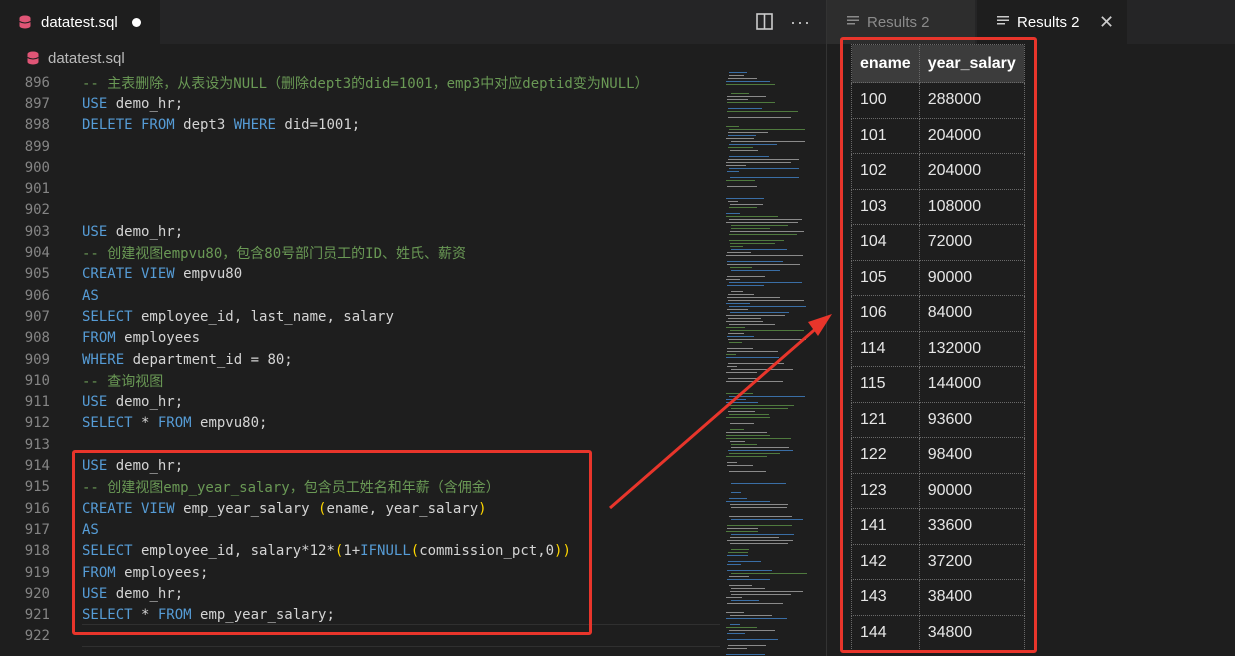  I want to click on line-number: 914, so click(37, 466).